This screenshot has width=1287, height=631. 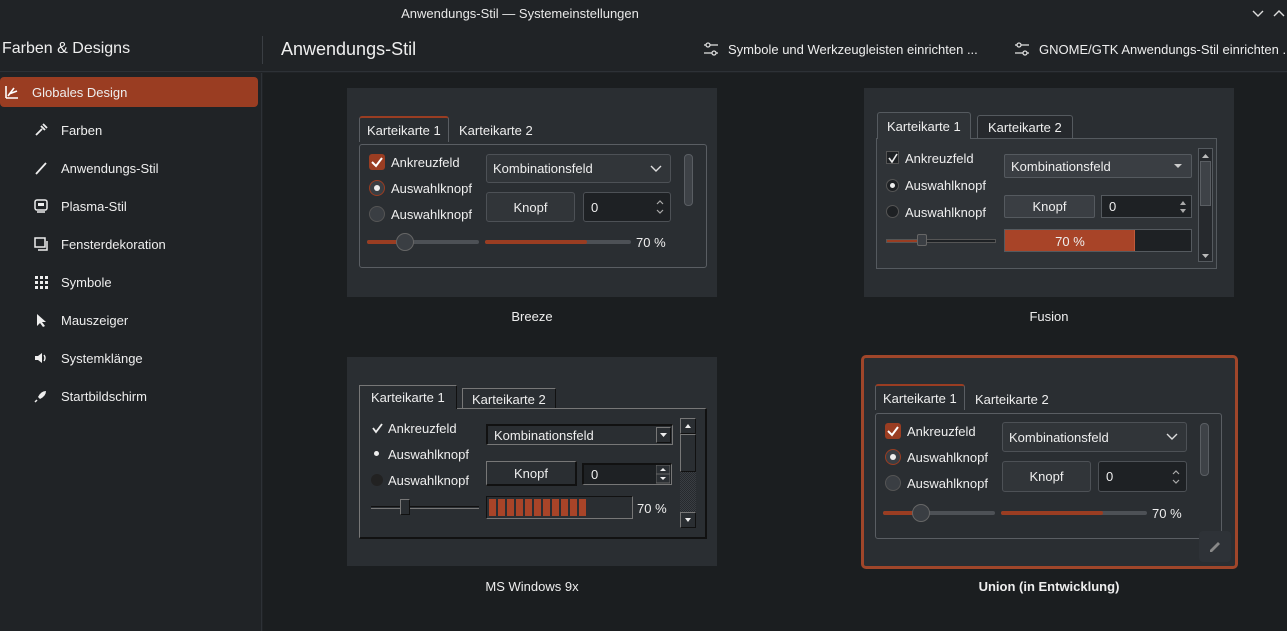 I want to click on sidebar-item-plasma-style: Plasma-Stil, so click(x=129, y=206).